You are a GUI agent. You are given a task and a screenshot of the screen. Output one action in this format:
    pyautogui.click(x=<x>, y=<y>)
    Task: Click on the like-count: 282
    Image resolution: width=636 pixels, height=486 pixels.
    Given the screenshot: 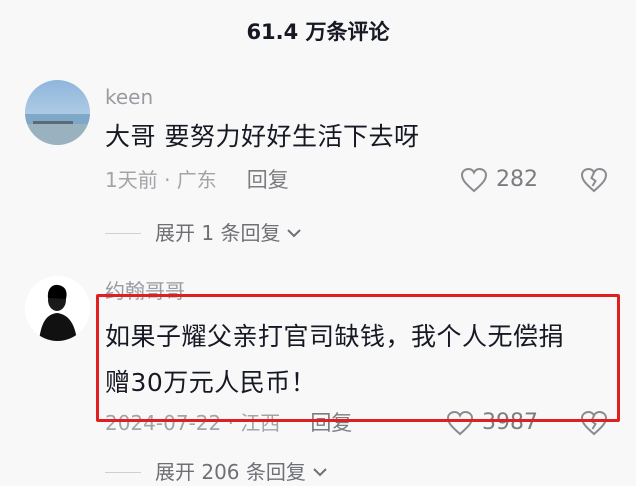 What is the action you would take?
    pyautogui.click(x=517, y=179)
    